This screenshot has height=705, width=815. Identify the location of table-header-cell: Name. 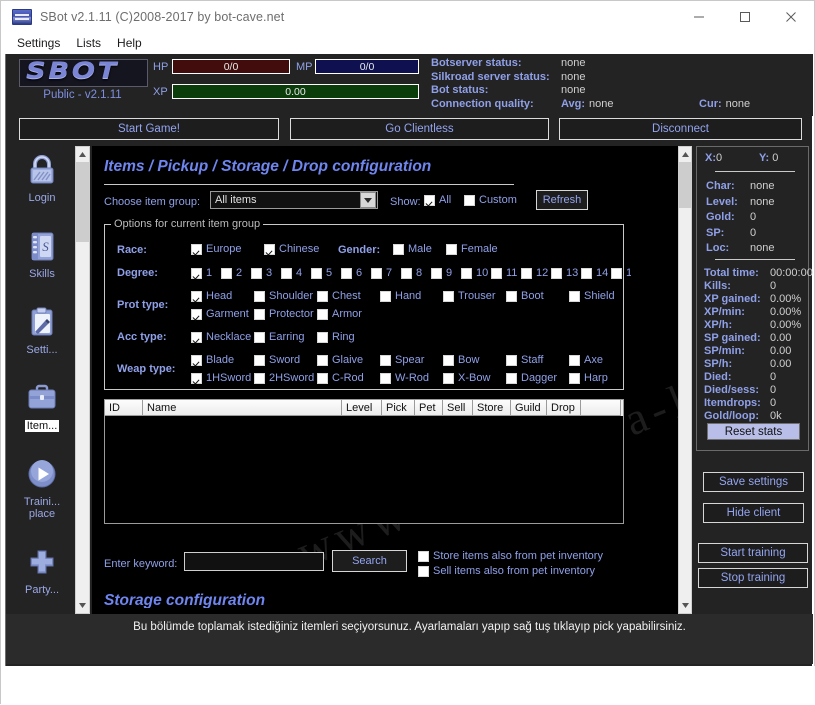
(242, 408).